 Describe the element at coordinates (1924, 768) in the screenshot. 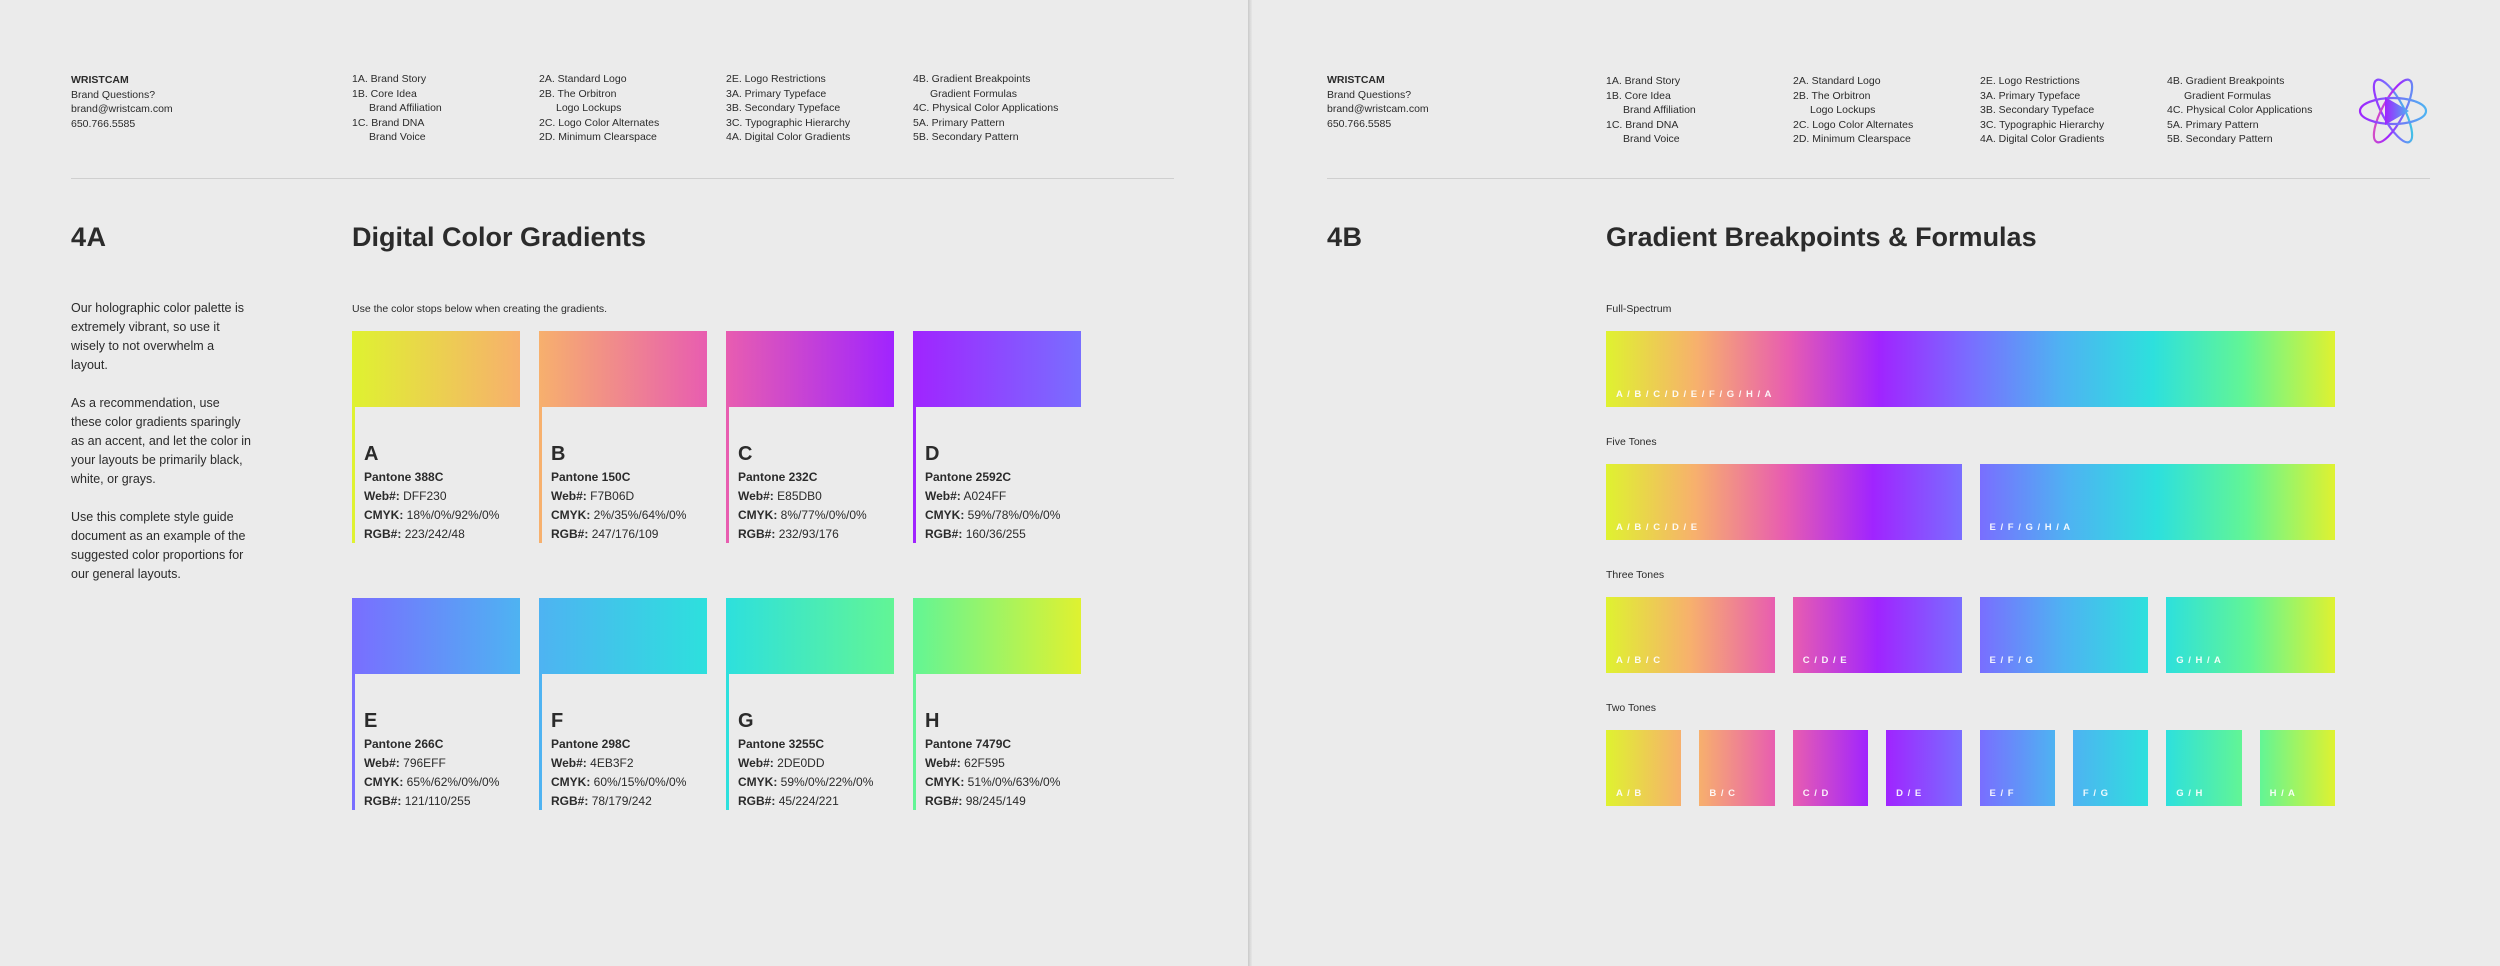

I see `gradient-bar: D / E` at that location.